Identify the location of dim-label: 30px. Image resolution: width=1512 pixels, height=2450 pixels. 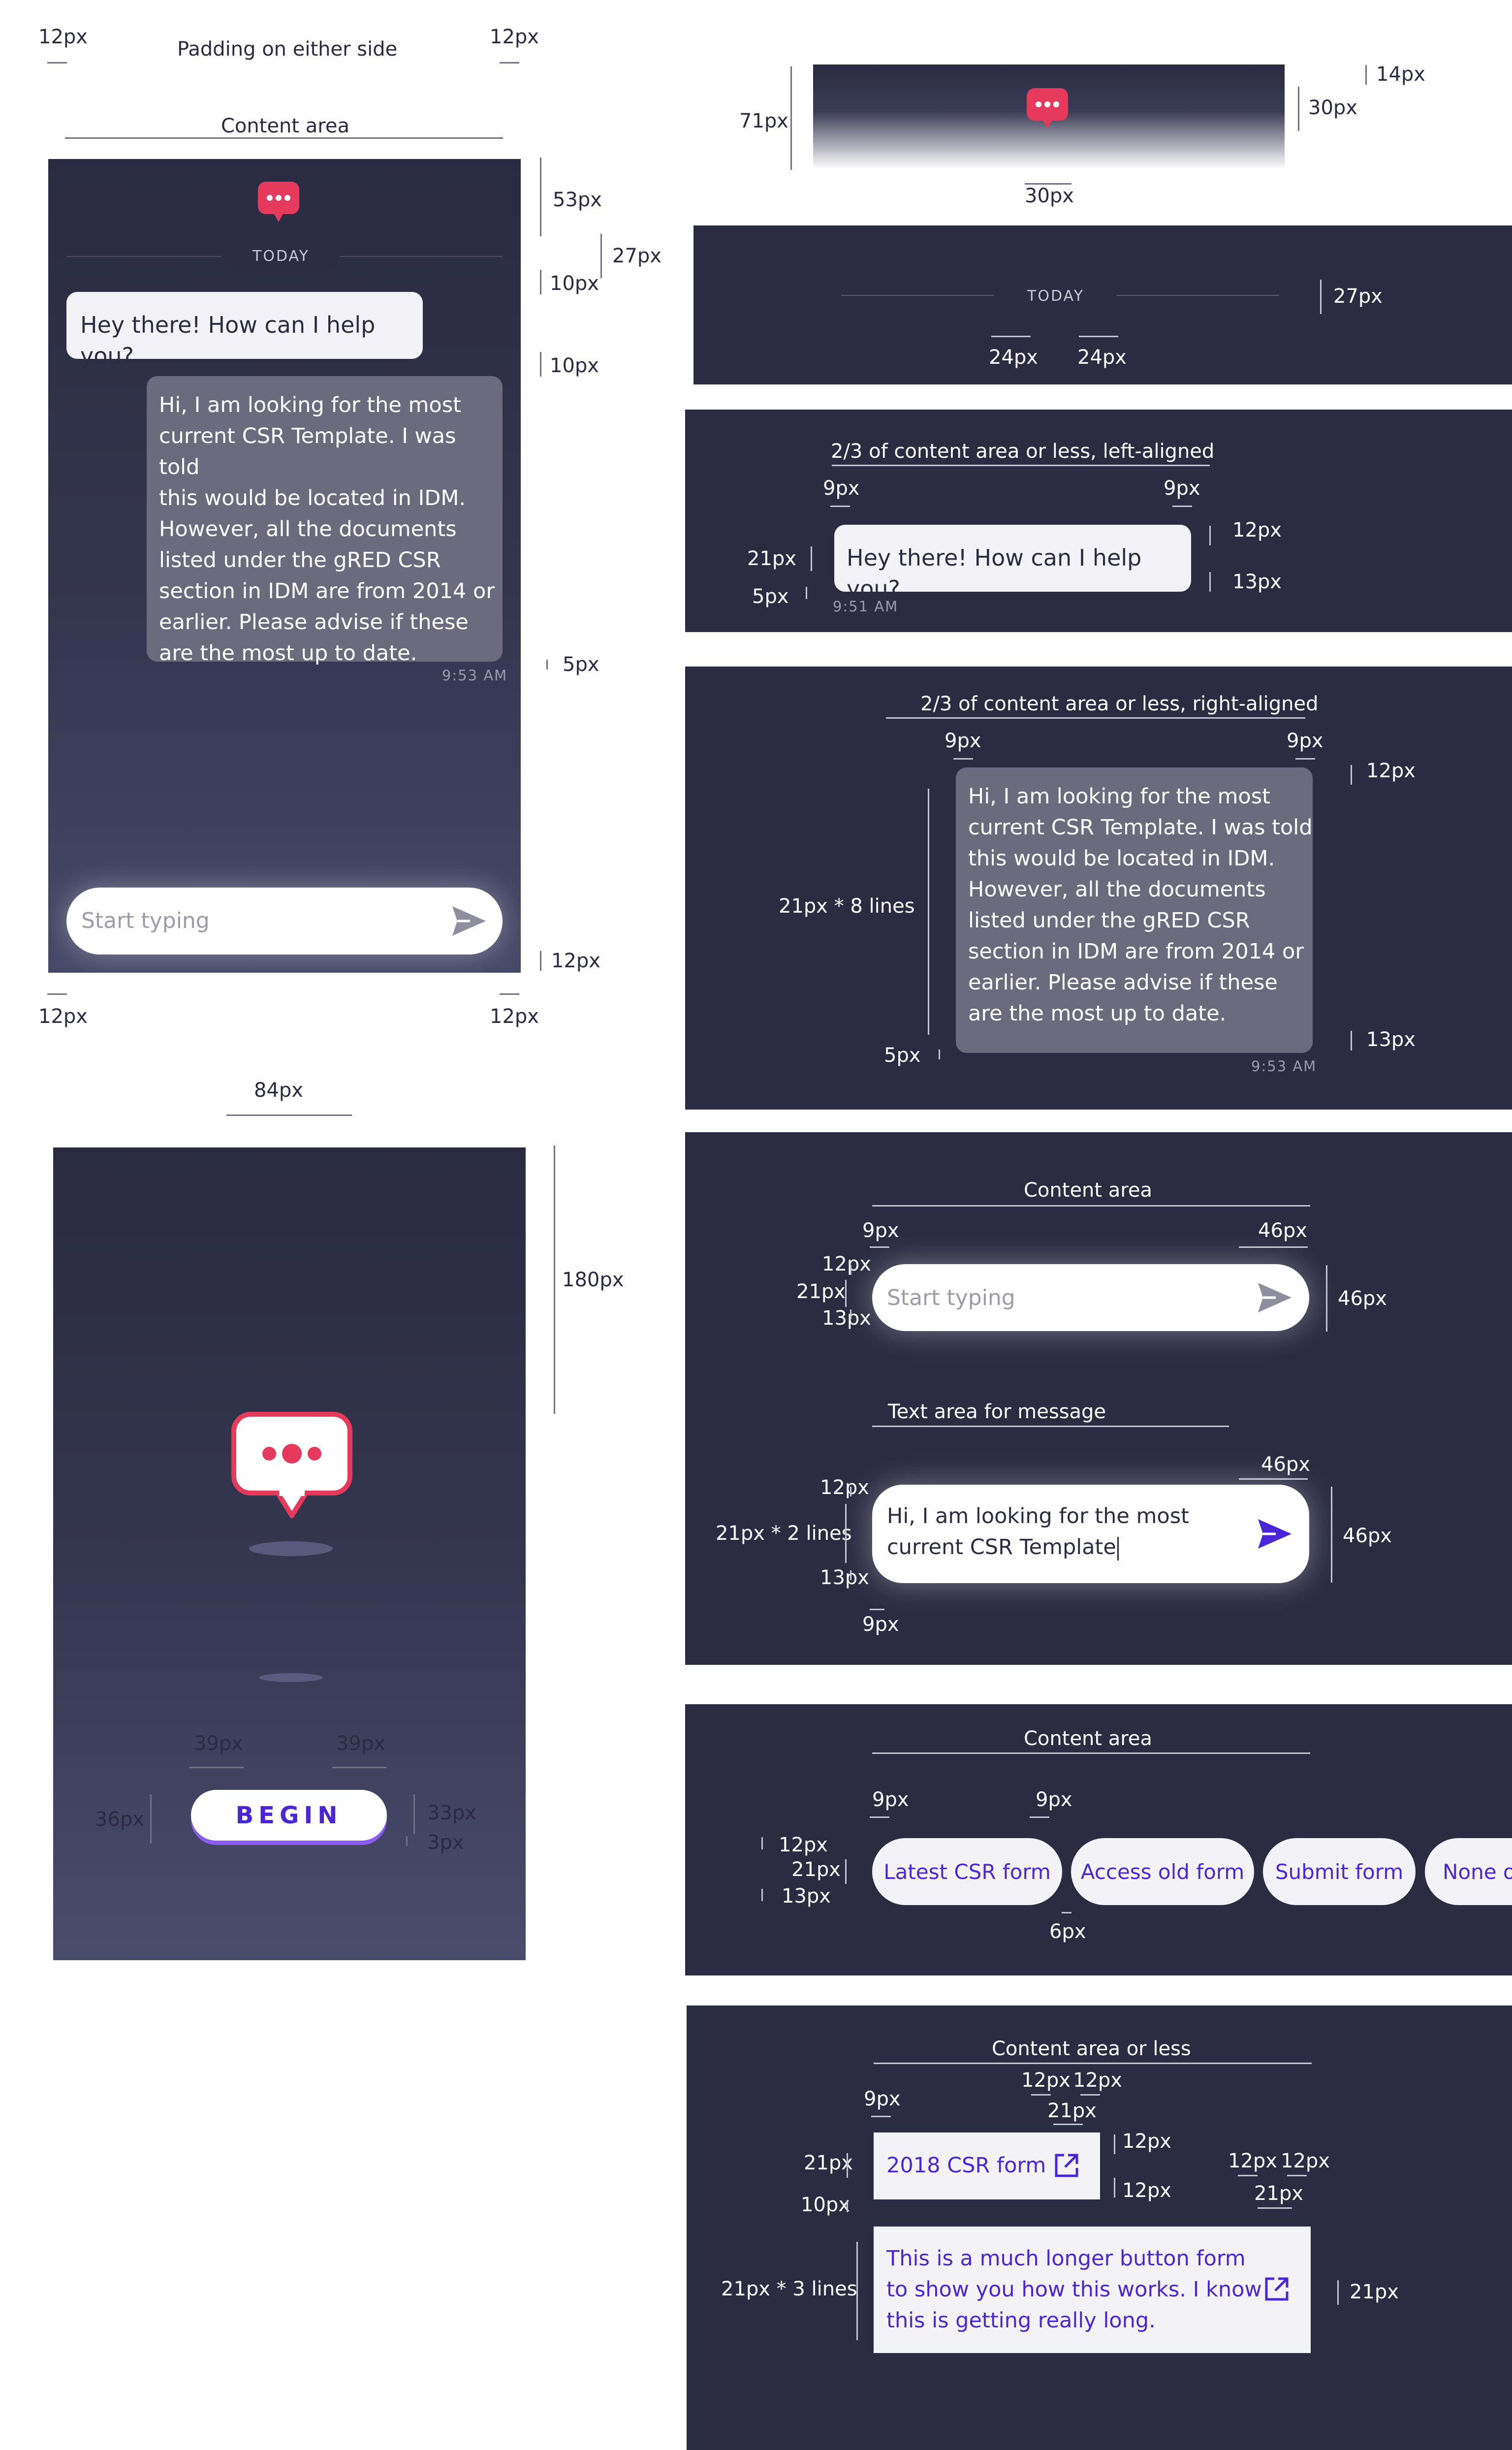
(1049, 196).